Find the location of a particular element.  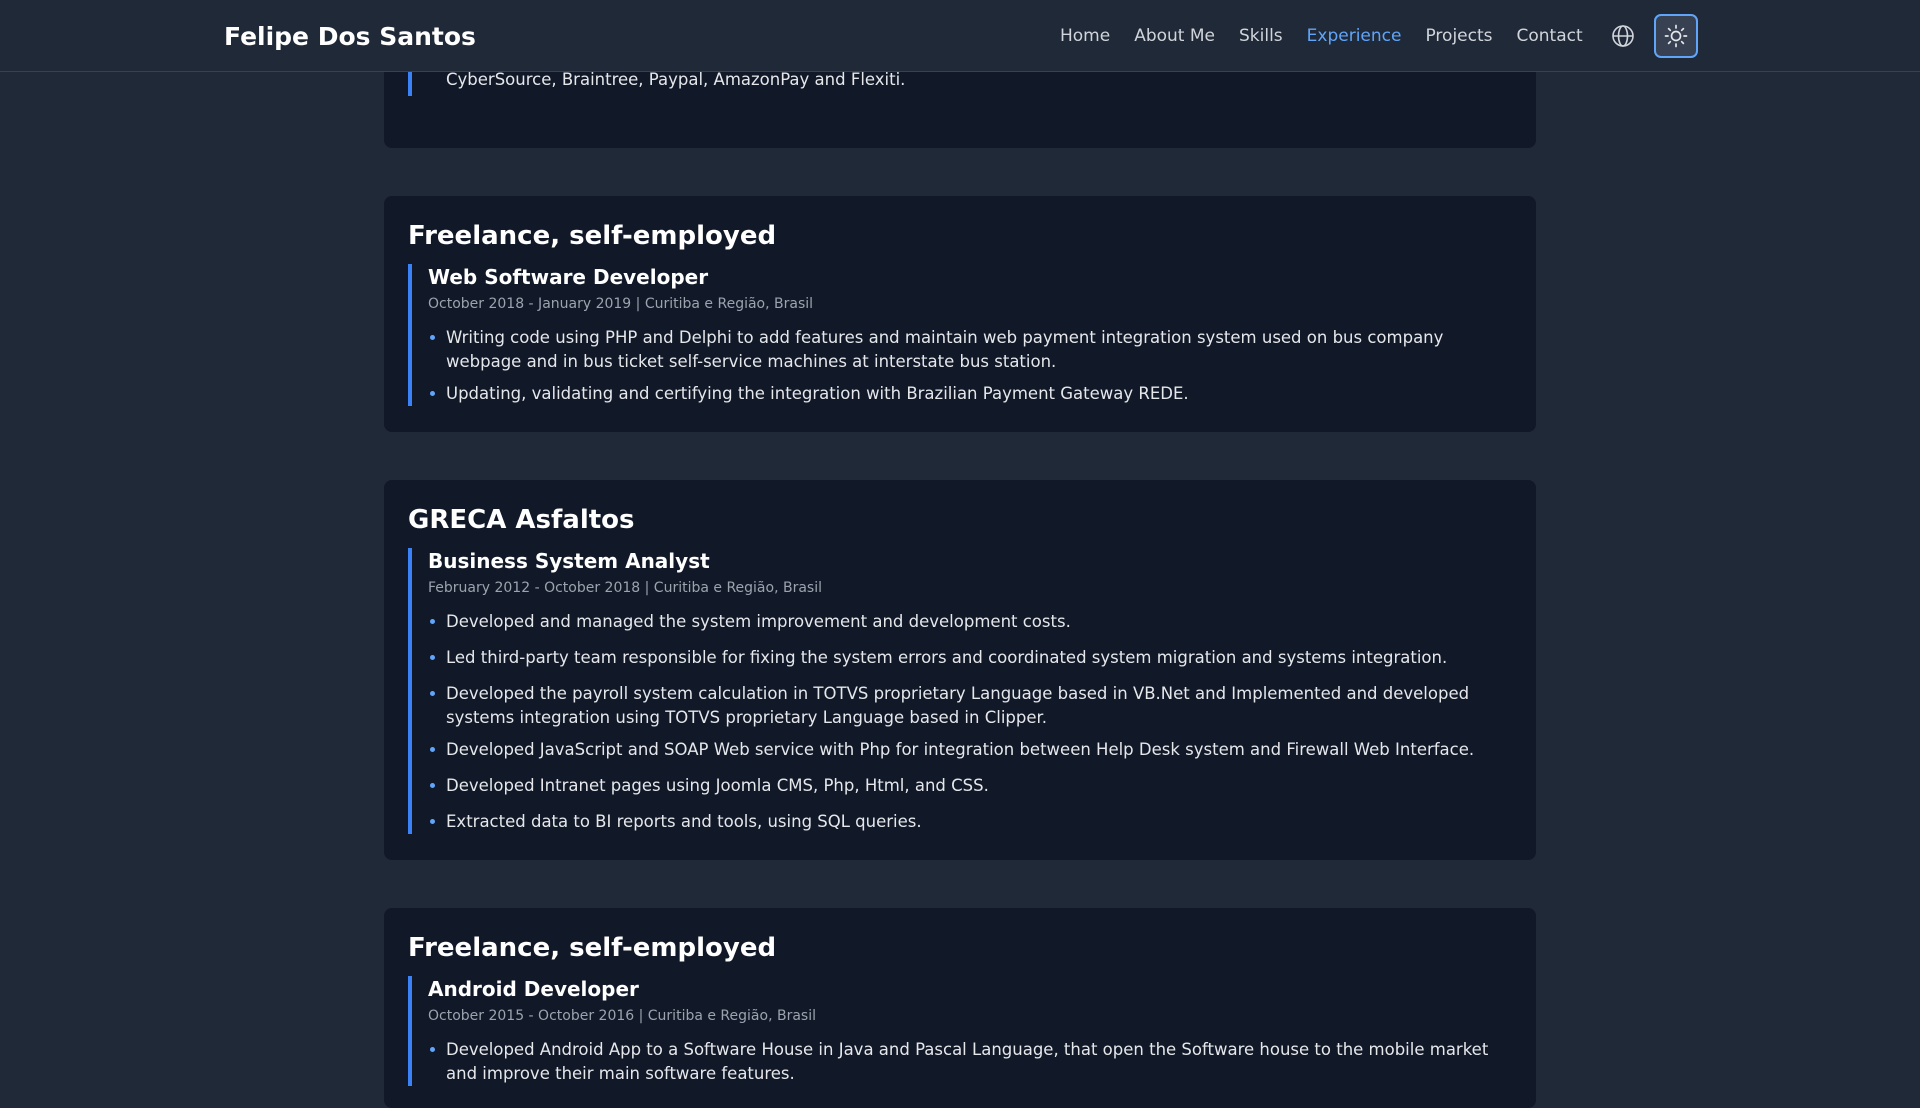

sun-icon is located at coordinates (1676, 36).